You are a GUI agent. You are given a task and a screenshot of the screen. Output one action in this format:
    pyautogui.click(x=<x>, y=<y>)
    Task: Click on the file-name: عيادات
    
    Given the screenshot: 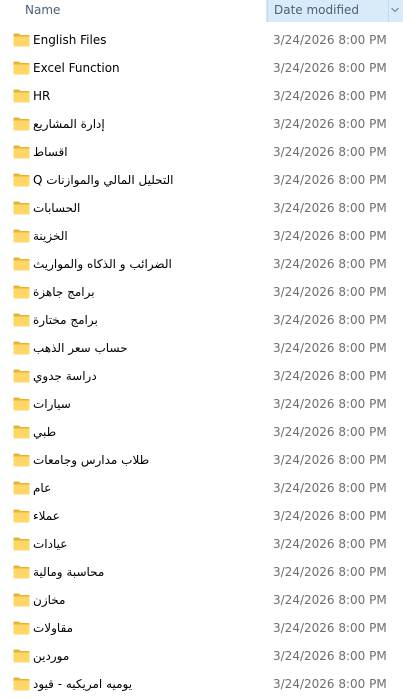 What is the action you would take?
    pyautogui.click(x=50, y=544)
    